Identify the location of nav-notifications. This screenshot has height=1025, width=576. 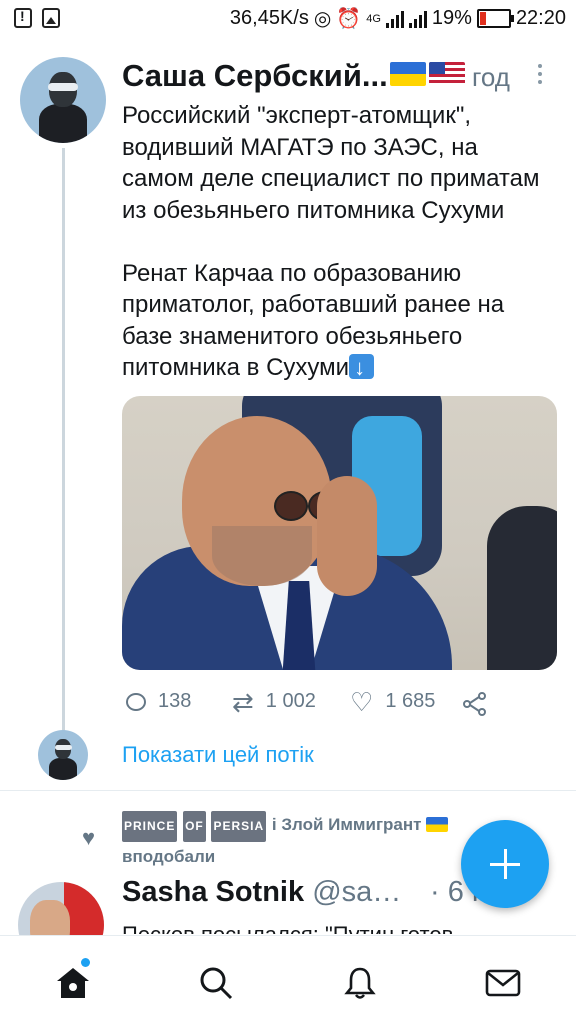
(360, 983).